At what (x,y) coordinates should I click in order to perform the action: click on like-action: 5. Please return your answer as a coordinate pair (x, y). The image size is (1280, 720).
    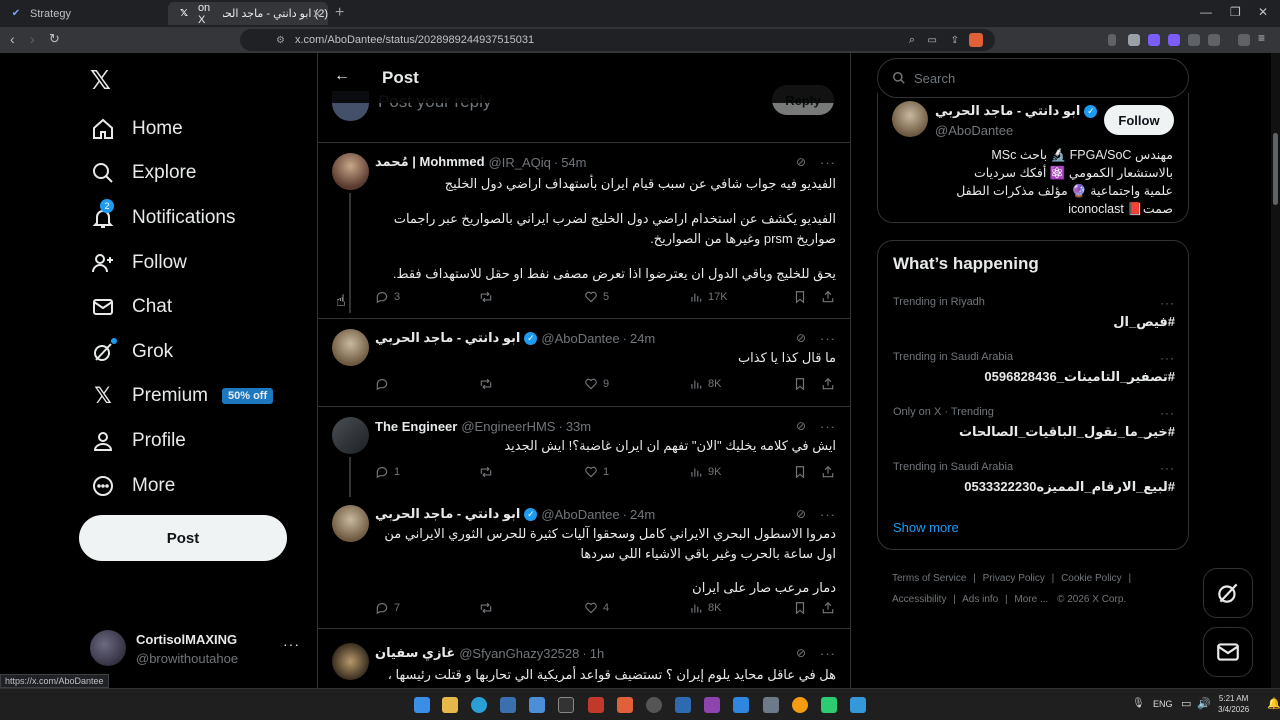
    Looking at the image, I should click on (596, 297).